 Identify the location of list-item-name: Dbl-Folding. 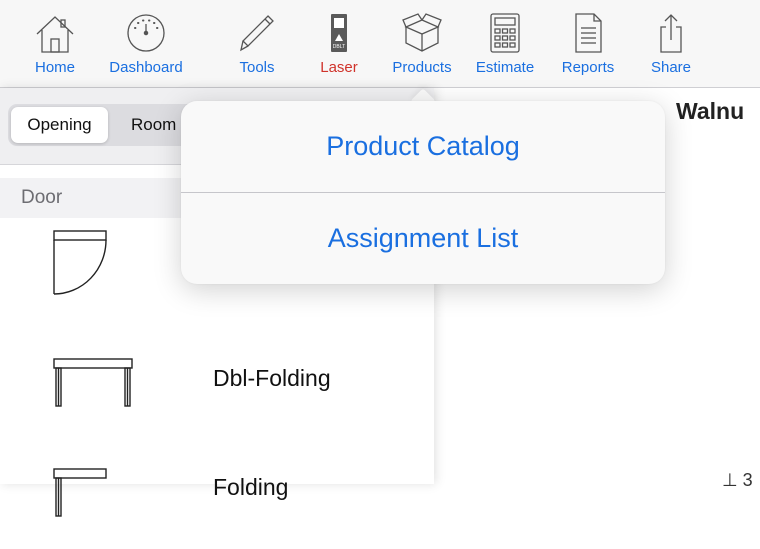
(272, 378).